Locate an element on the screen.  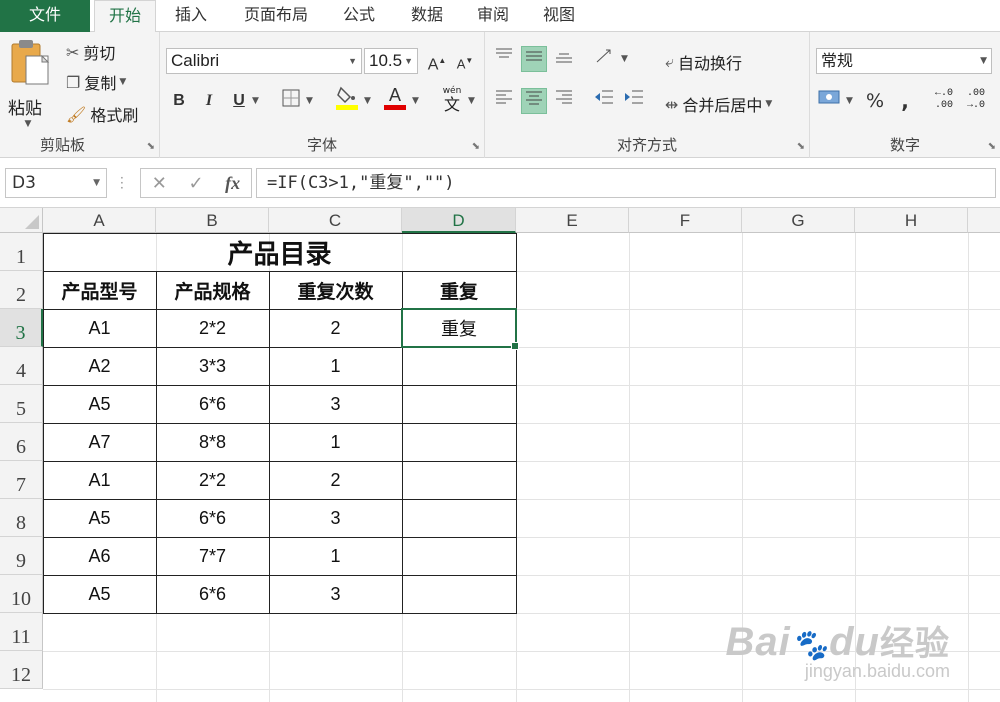
column-header-partial is located at coordinates (984, 220).